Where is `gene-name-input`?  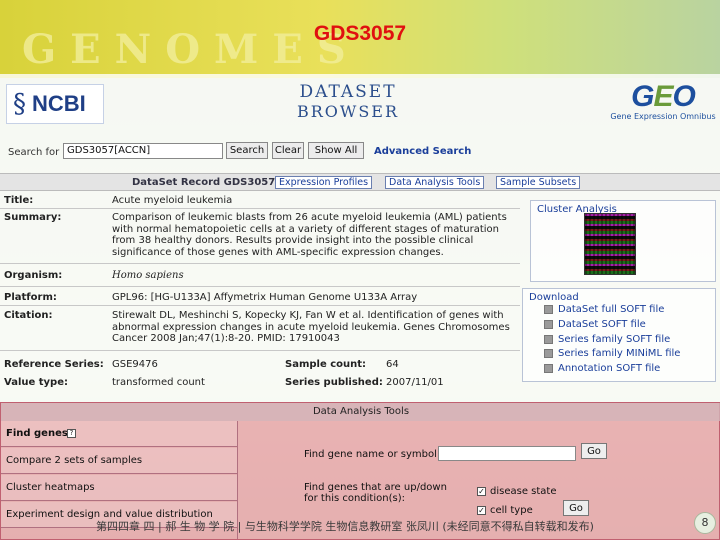 gene-name-input is located at coordinates (507, 453).